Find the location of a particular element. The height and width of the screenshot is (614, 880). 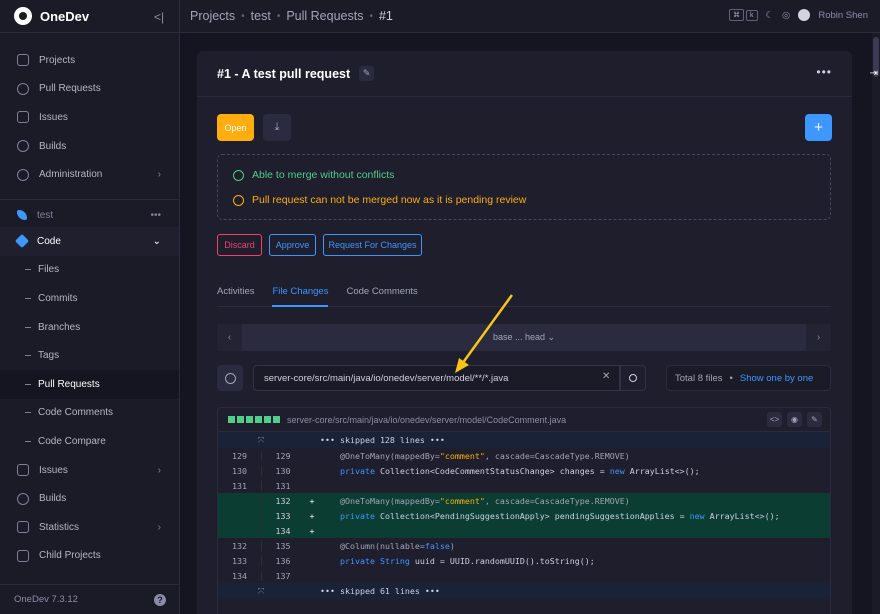

brand: OneDev <| is located at coordinates (89, 16).